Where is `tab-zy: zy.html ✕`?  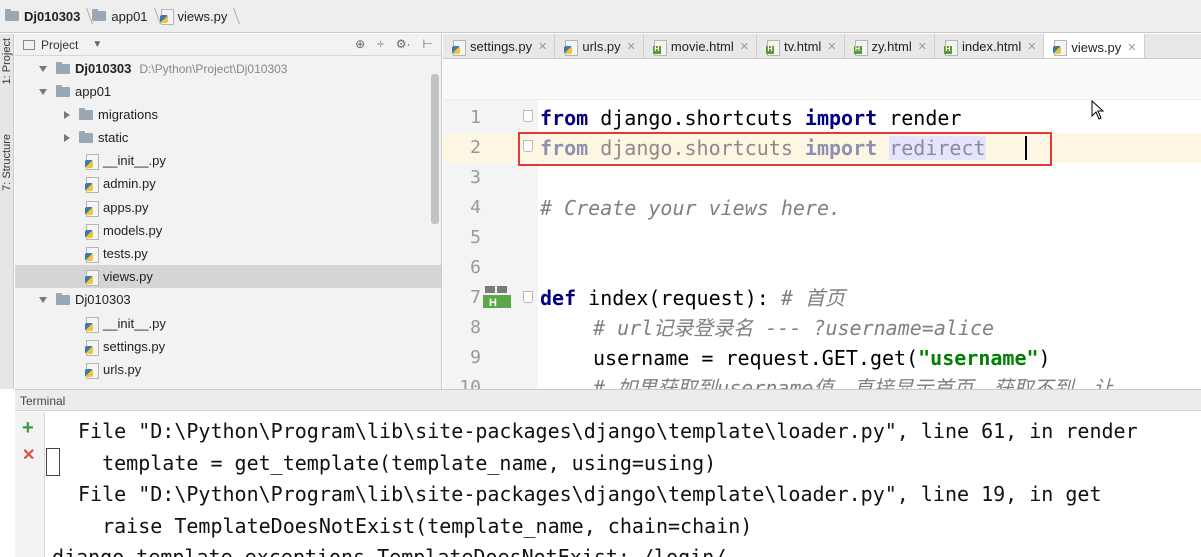
tab-zy: zy.html ✕ is located at coordinates (890, 46).